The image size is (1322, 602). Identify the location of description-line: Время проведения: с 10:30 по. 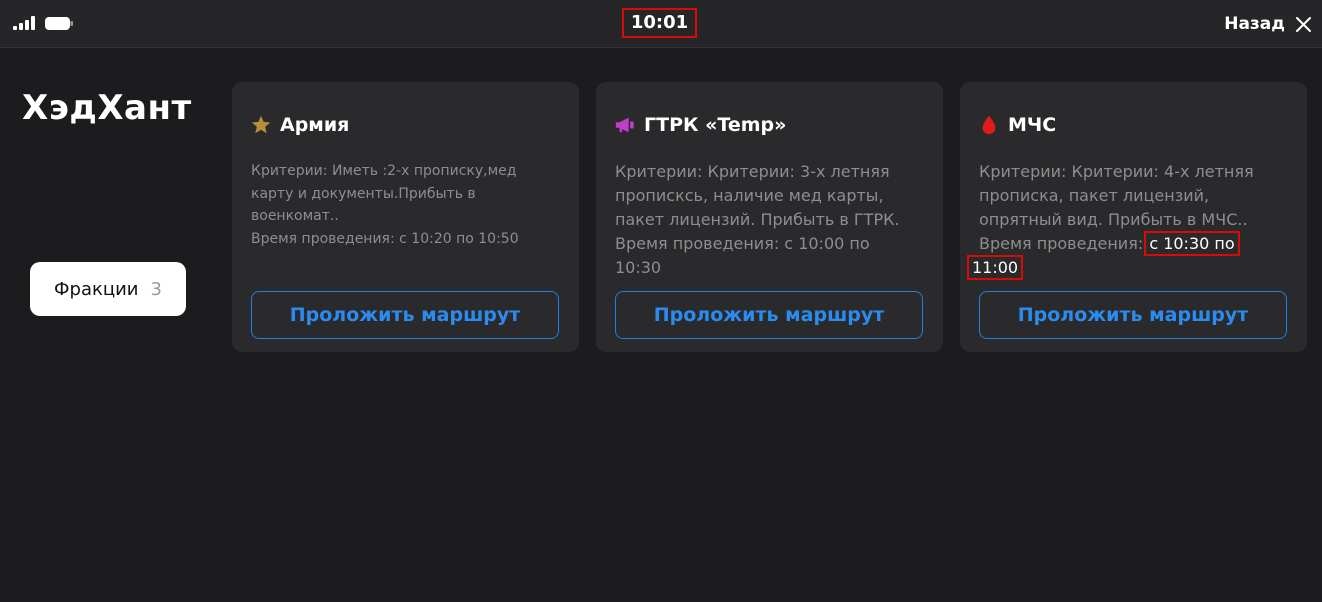
(1138, 243).